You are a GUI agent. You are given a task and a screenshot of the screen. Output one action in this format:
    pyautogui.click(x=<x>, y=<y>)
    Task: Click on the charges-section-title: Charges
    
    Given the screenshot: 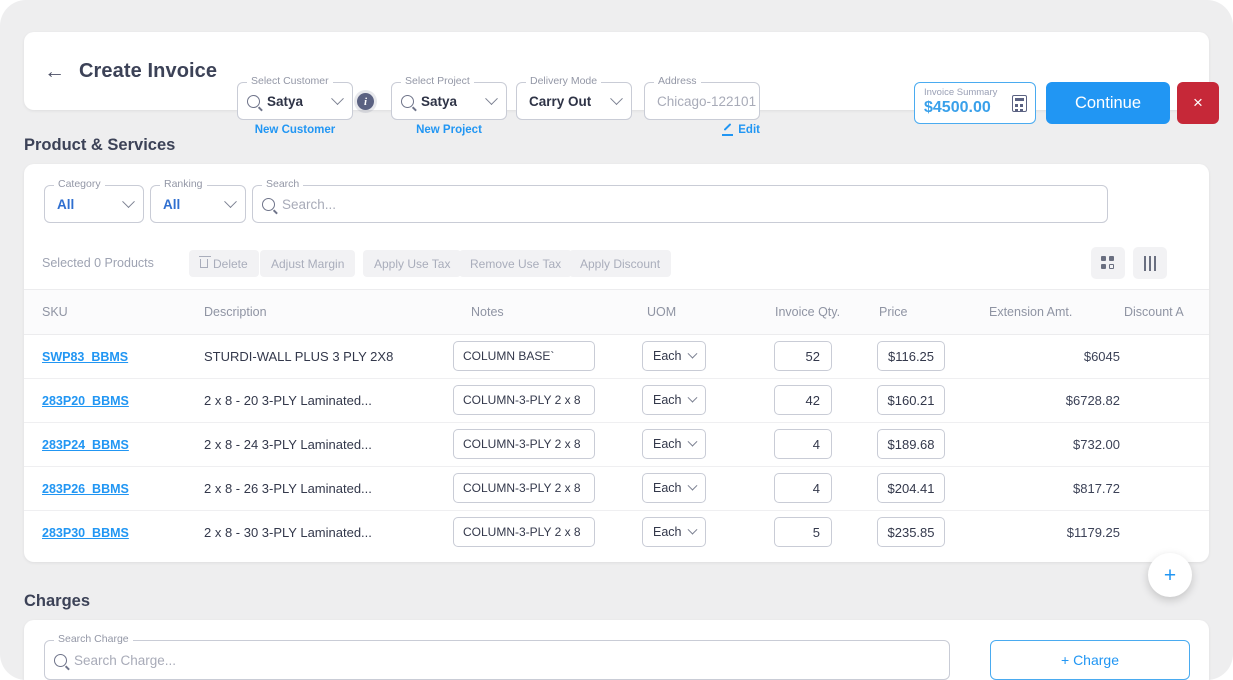 What is the action you would take?
    pyautogui.click(x=57, y=601)
    